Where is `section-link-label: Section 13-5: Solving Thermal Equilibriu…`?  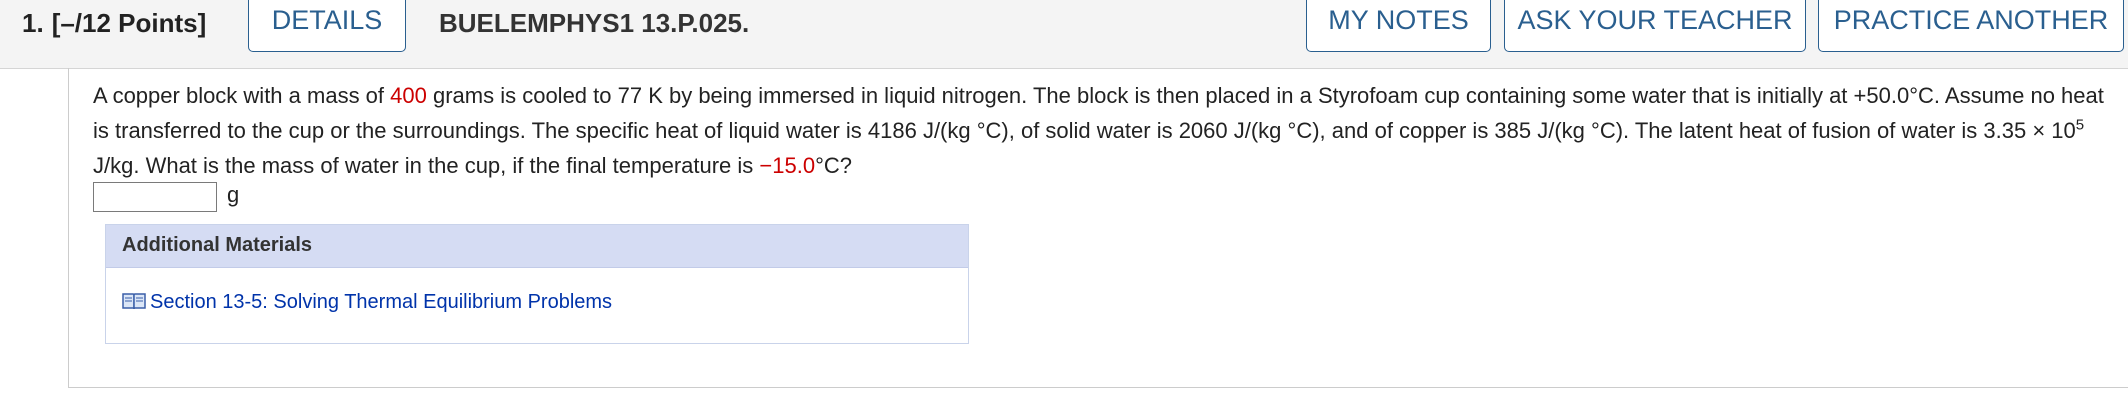
section-link-label: Section 13-5: Solving Thermal Equilibriu… is located at coordinates (381, 302).